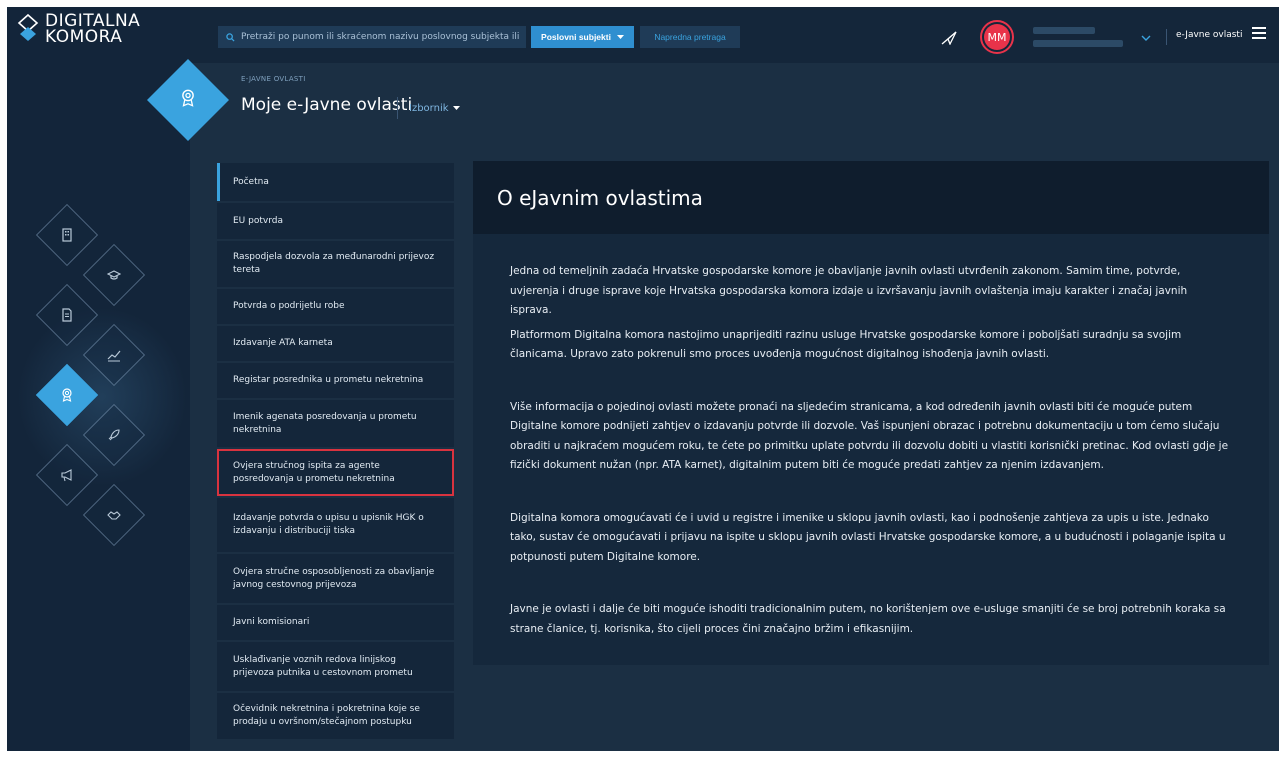 The image size is (1286, 758). What do you see at coordinates (1078, 43) in the screenshot?
I see `user-company-redacted` at bounding box center [1078, 43].